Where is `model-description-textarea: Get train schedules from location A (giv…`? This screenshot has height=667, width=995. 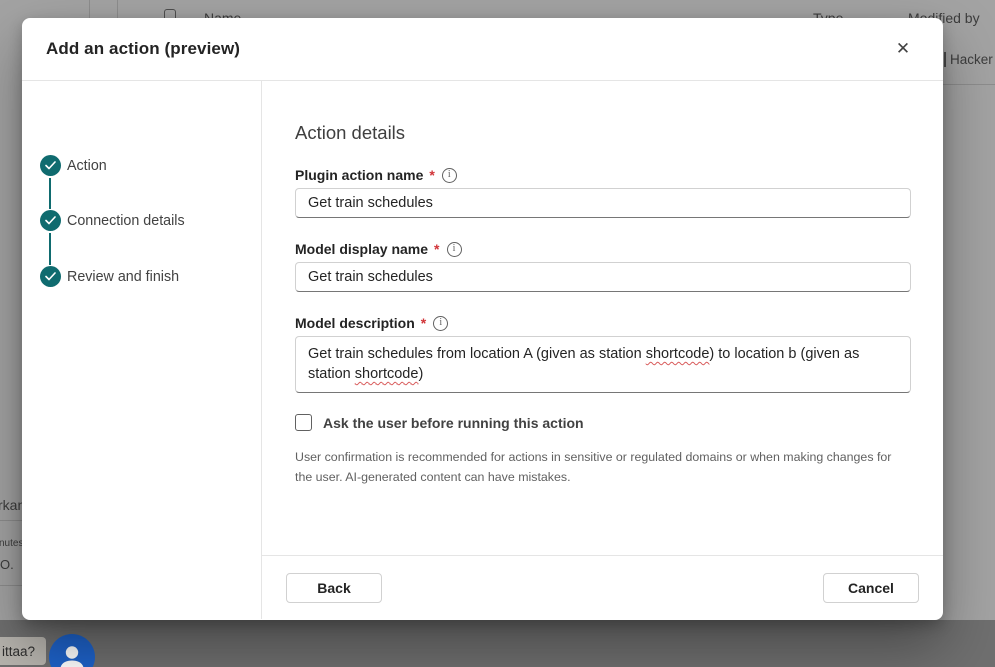 model-description-textarea: Get train schedules from location A (giv… is located at coordinates (603, 364).